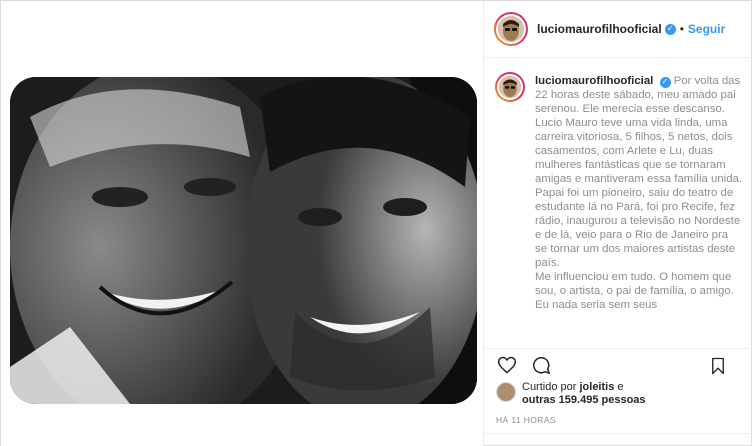 Image resolution: width=752 pixels, height=446 pixels. I want to click on post-header: luciomaurofilhooficial ✓ • Seguir, so click(618, 29).